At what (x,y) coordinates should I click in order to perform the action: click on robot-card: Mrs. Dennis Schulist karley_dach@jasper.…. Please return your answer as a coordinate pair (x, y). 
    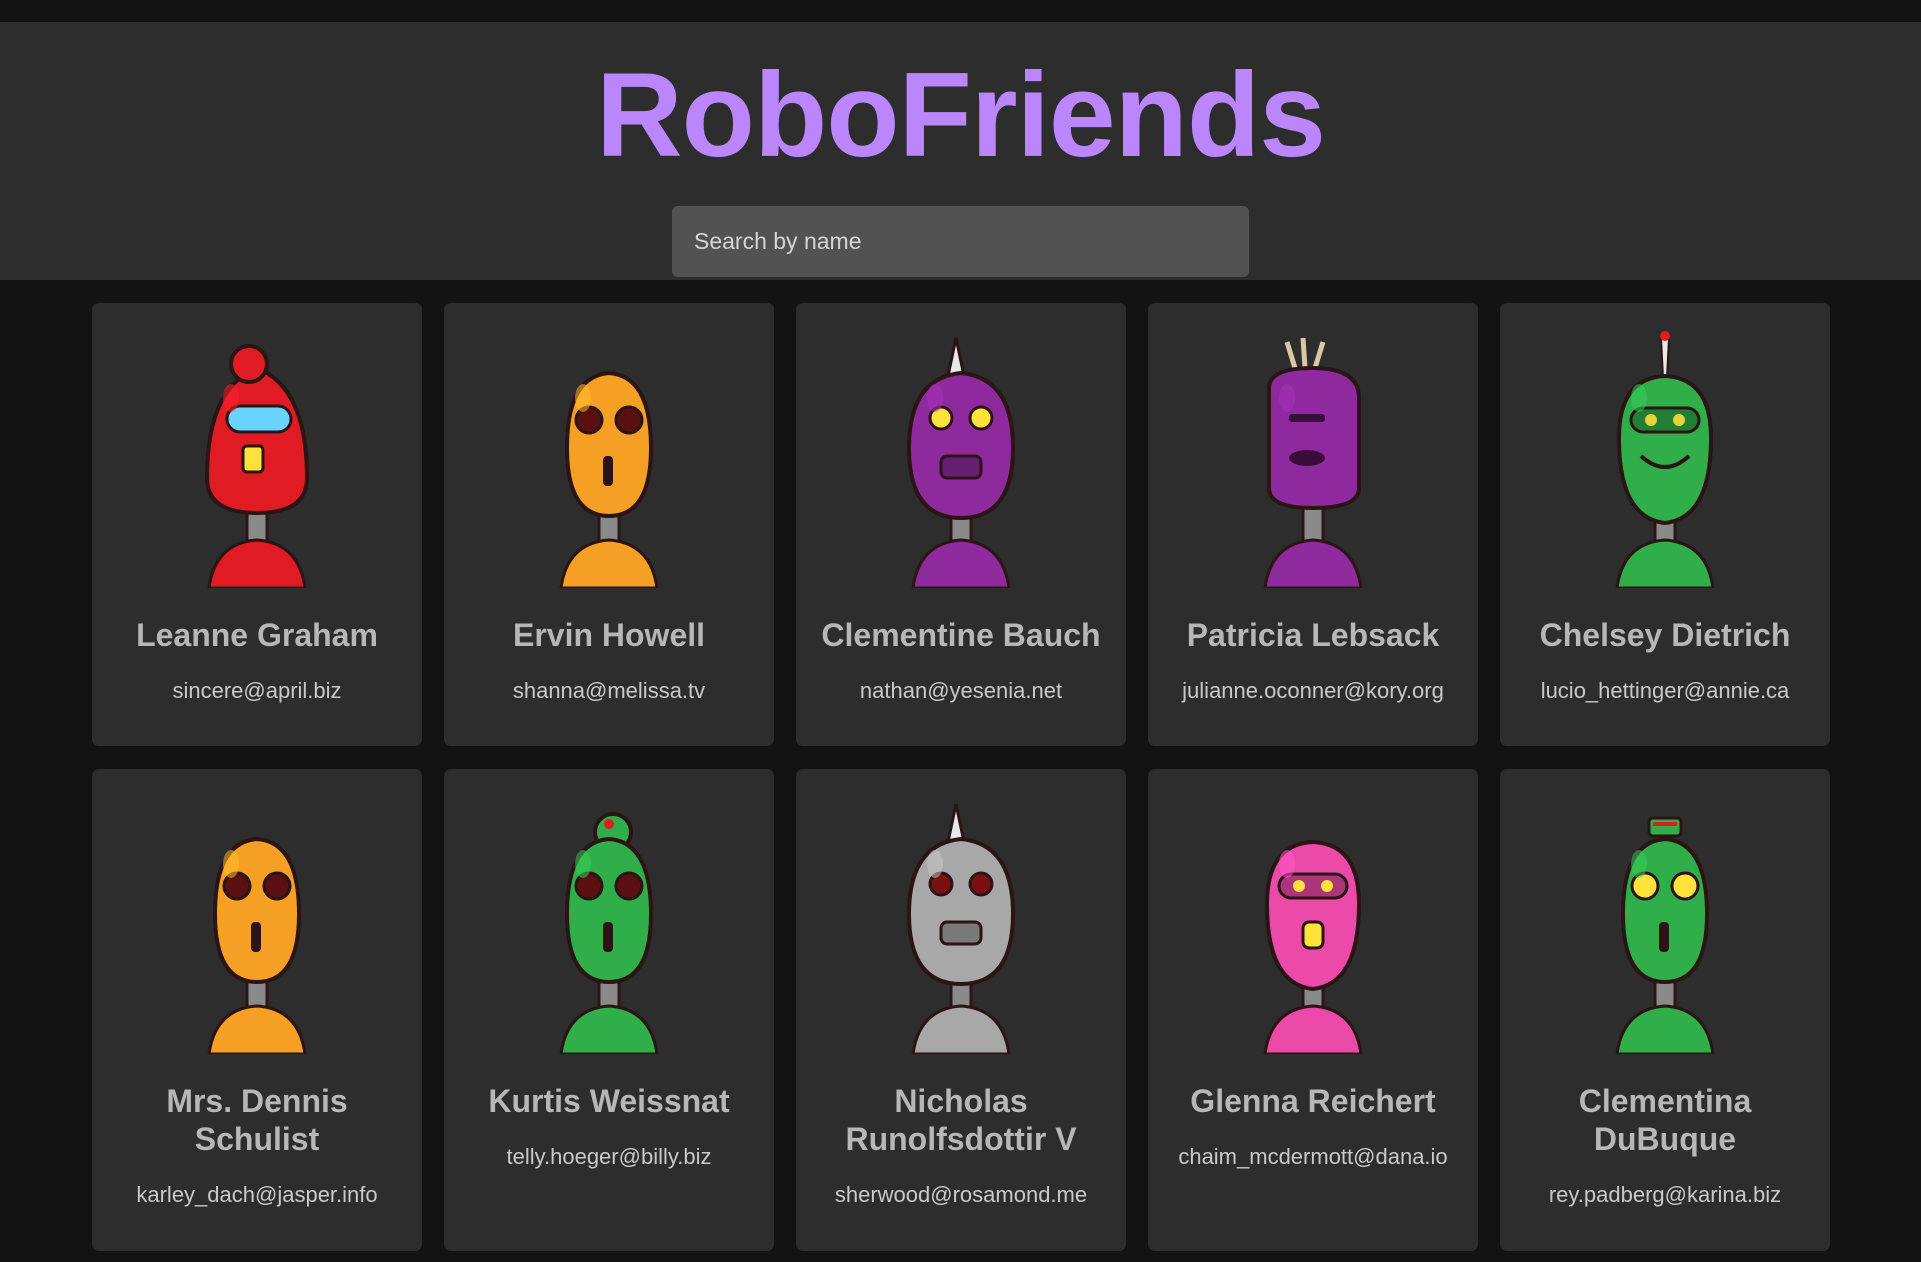
    Looking at the image, I should click on (257, 1010).